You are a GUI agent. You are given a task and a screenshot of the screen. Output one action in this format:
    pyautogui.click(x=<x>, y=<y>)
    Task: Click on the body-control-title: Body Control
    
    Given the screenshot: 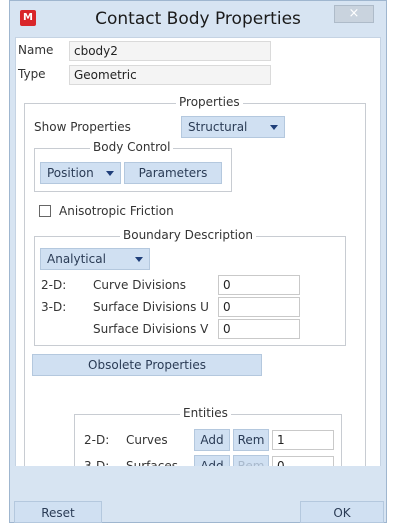 What is the action you would take?
    pyautogui.click(x=132, y=147)
    